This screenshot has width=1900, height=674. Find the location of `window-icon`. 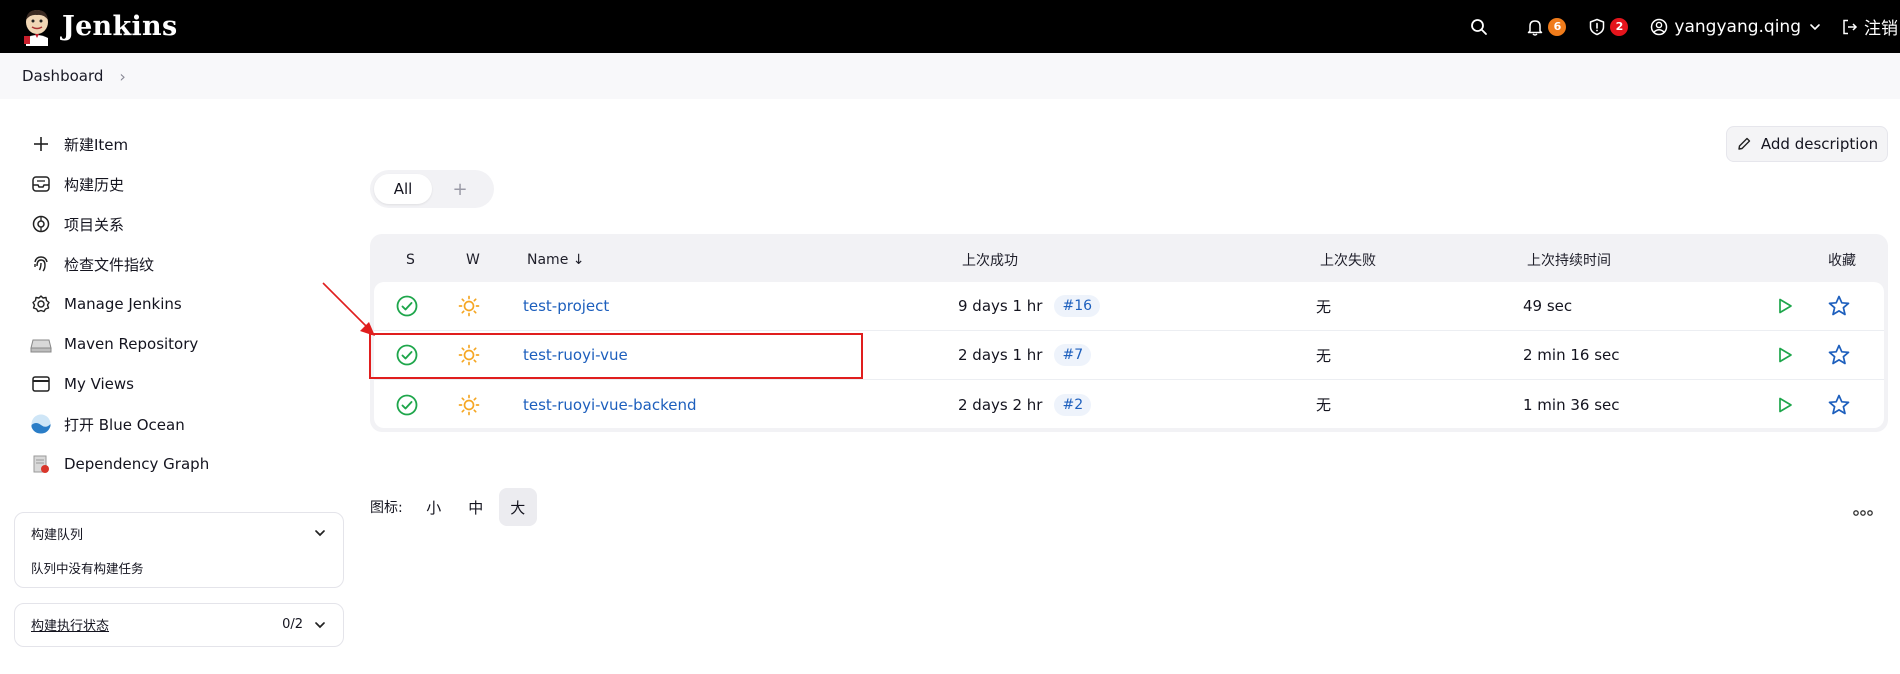

window-icon is located at coordinates (41, 384).